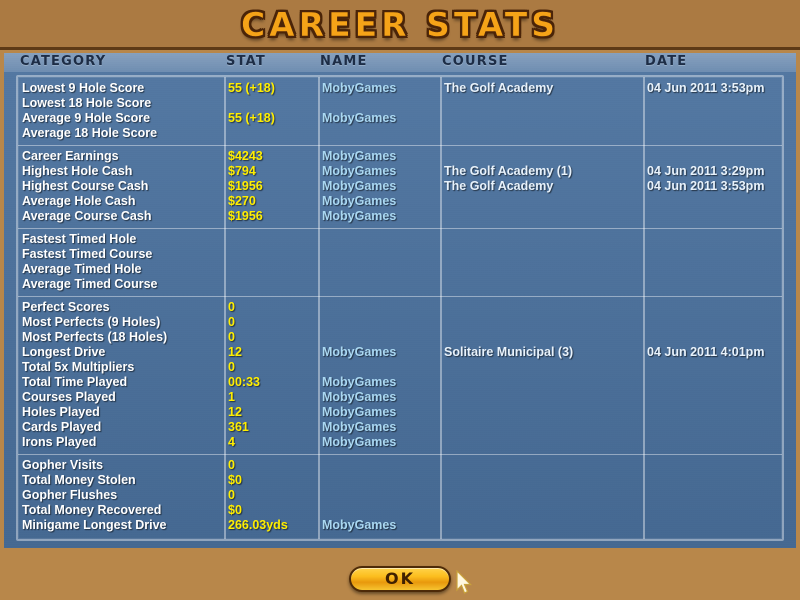 This screenshot has width=800, height=600. I want to click on column-header-course: COURSE, so click(475, 61).